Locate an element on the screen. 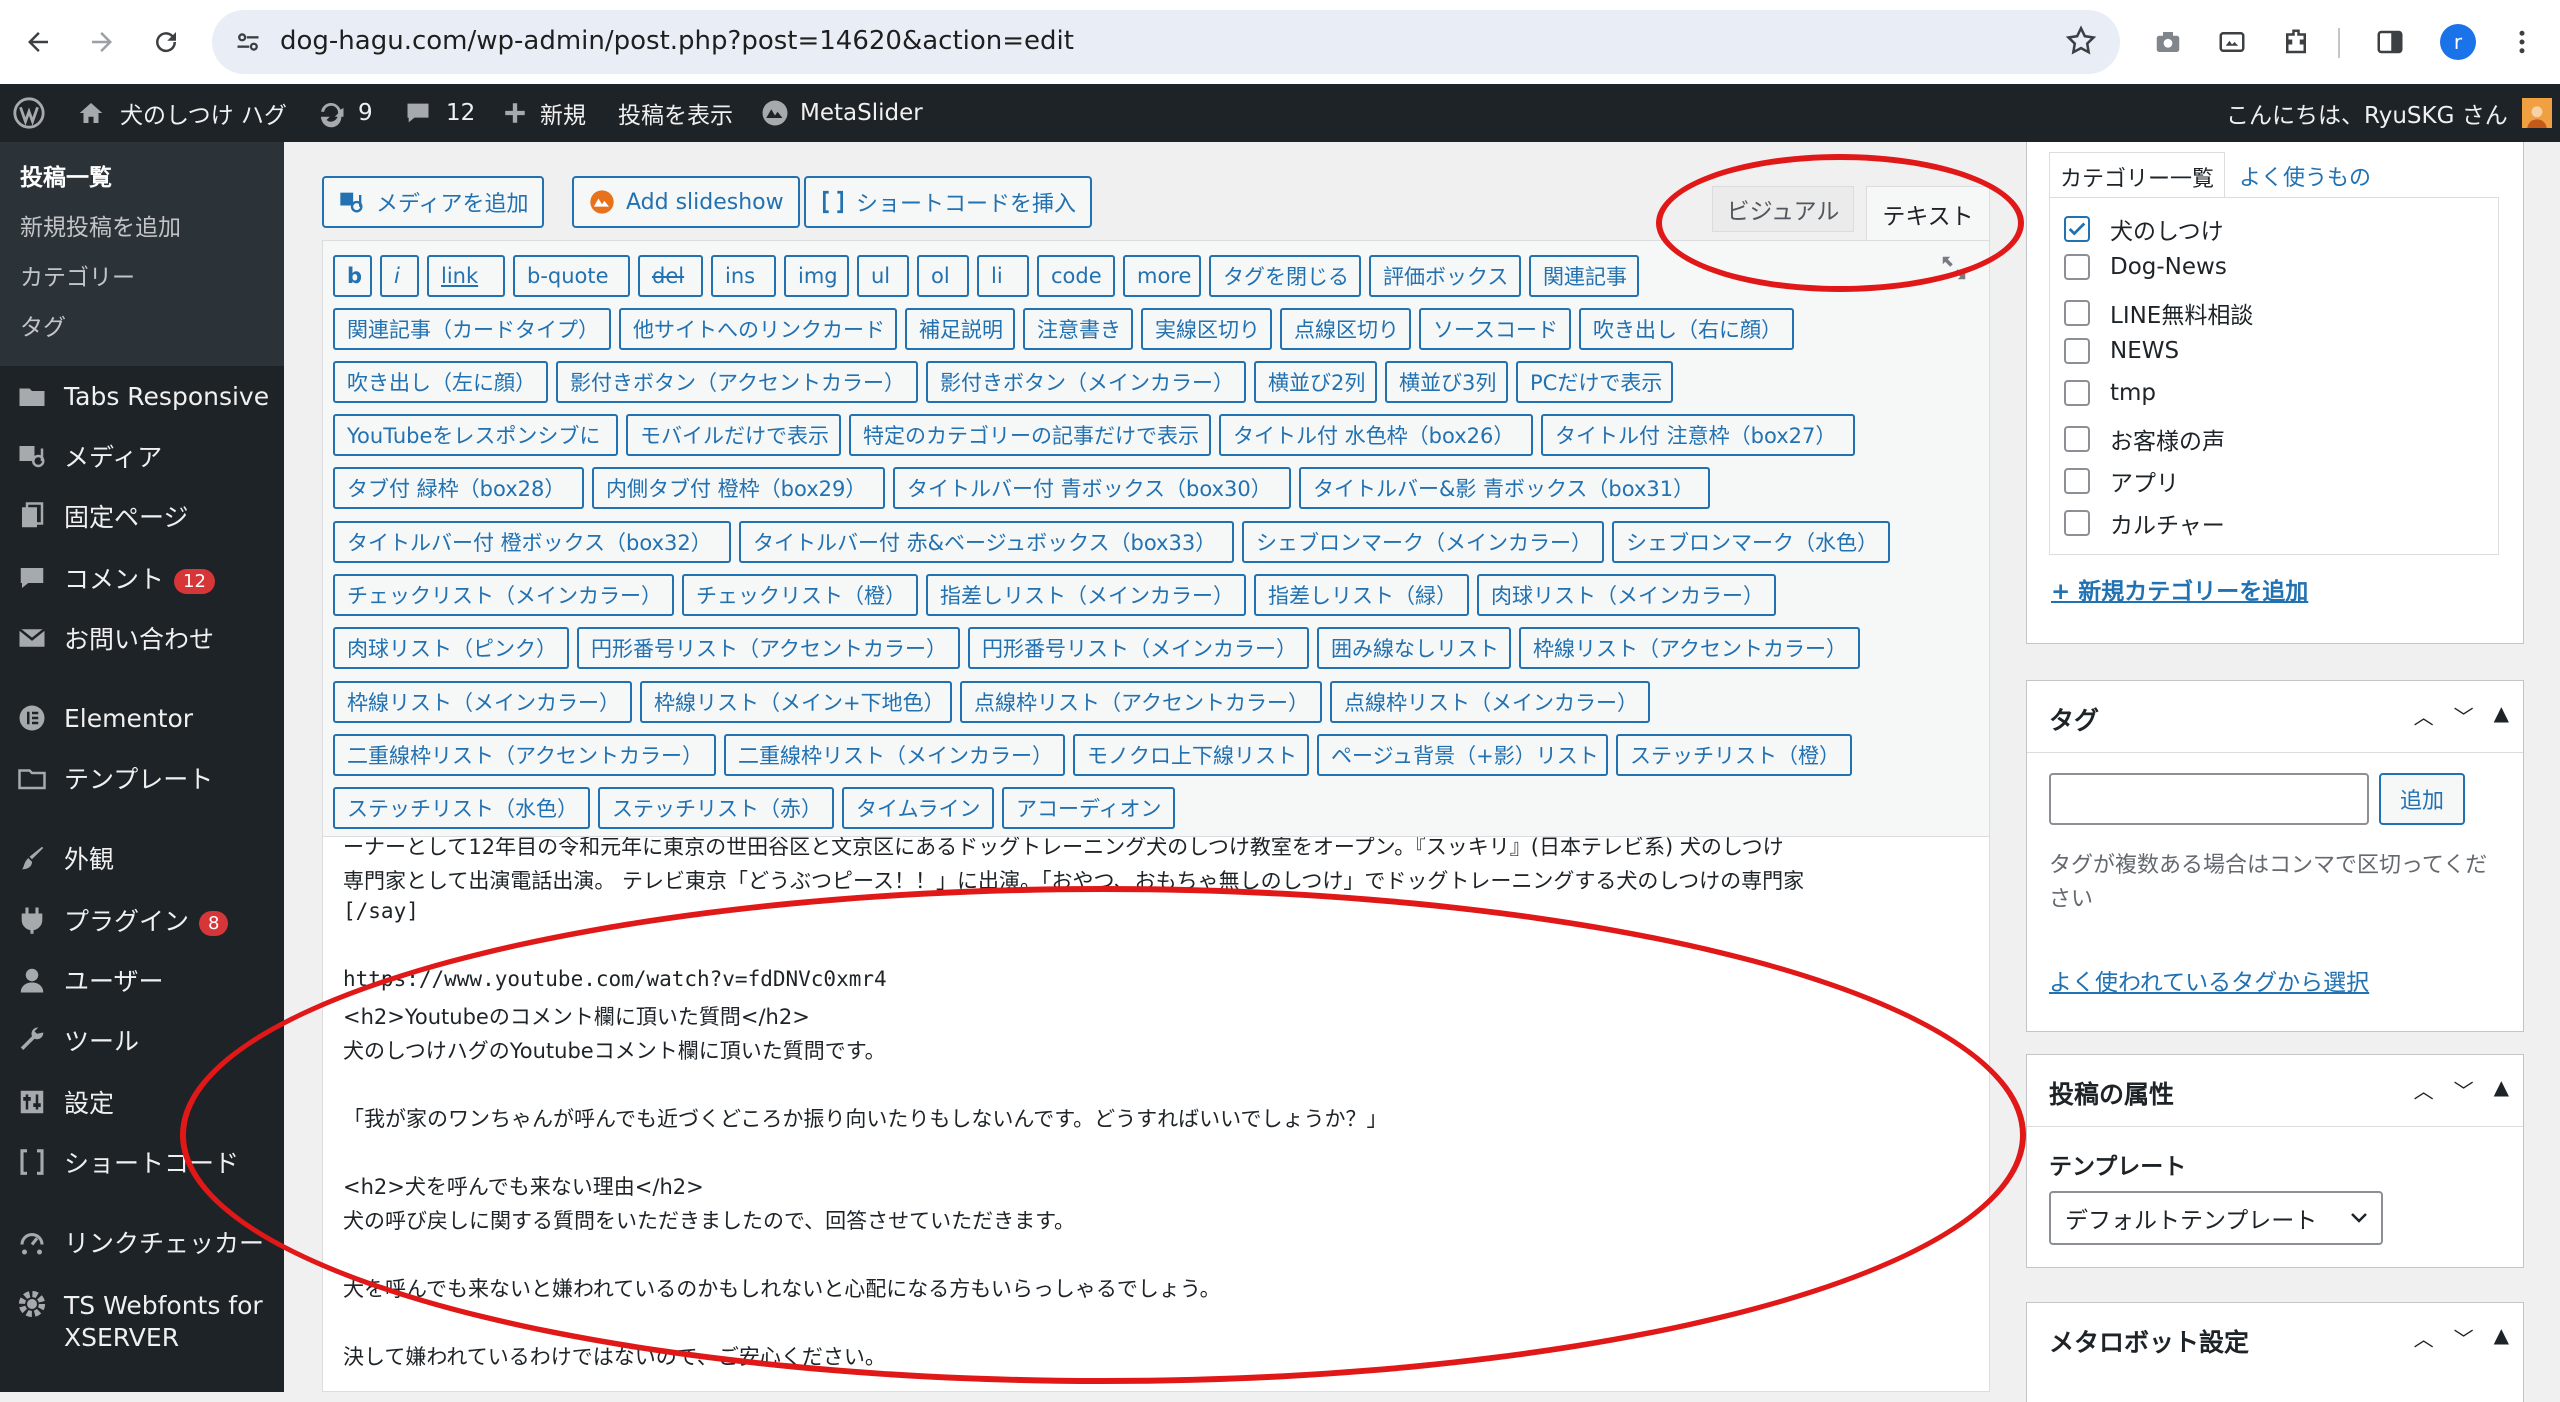 The image size is (2560, 1402). more-menu-icon is located at coordinates (2522, 42).